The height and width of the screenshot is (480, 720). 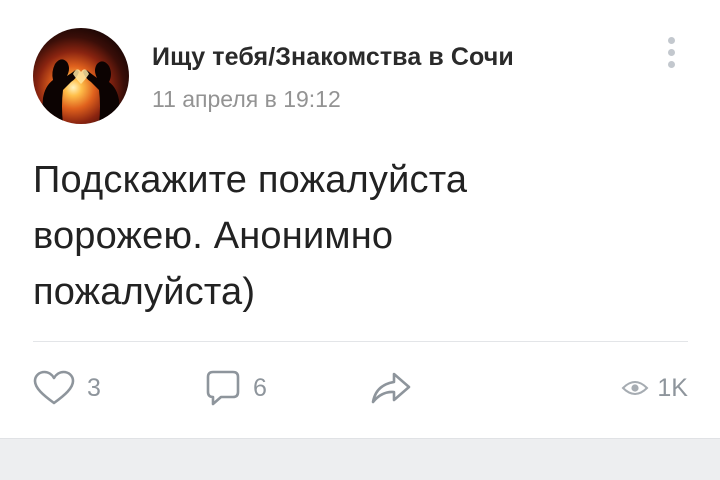 I want to click on post-text-line: Подскажите пожалуйста, so click(x=250, y=180).